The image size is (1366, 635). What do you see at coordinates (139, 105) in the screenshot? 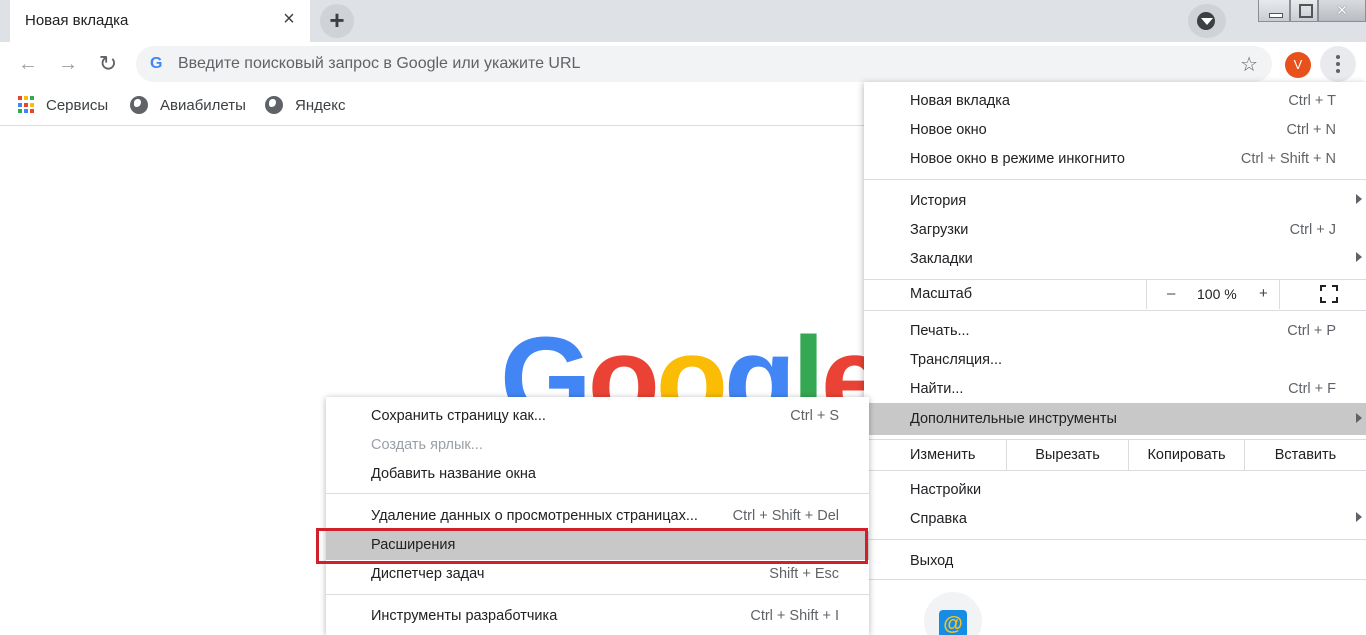
I see `globe-icon` at bounding box center [139, 105].